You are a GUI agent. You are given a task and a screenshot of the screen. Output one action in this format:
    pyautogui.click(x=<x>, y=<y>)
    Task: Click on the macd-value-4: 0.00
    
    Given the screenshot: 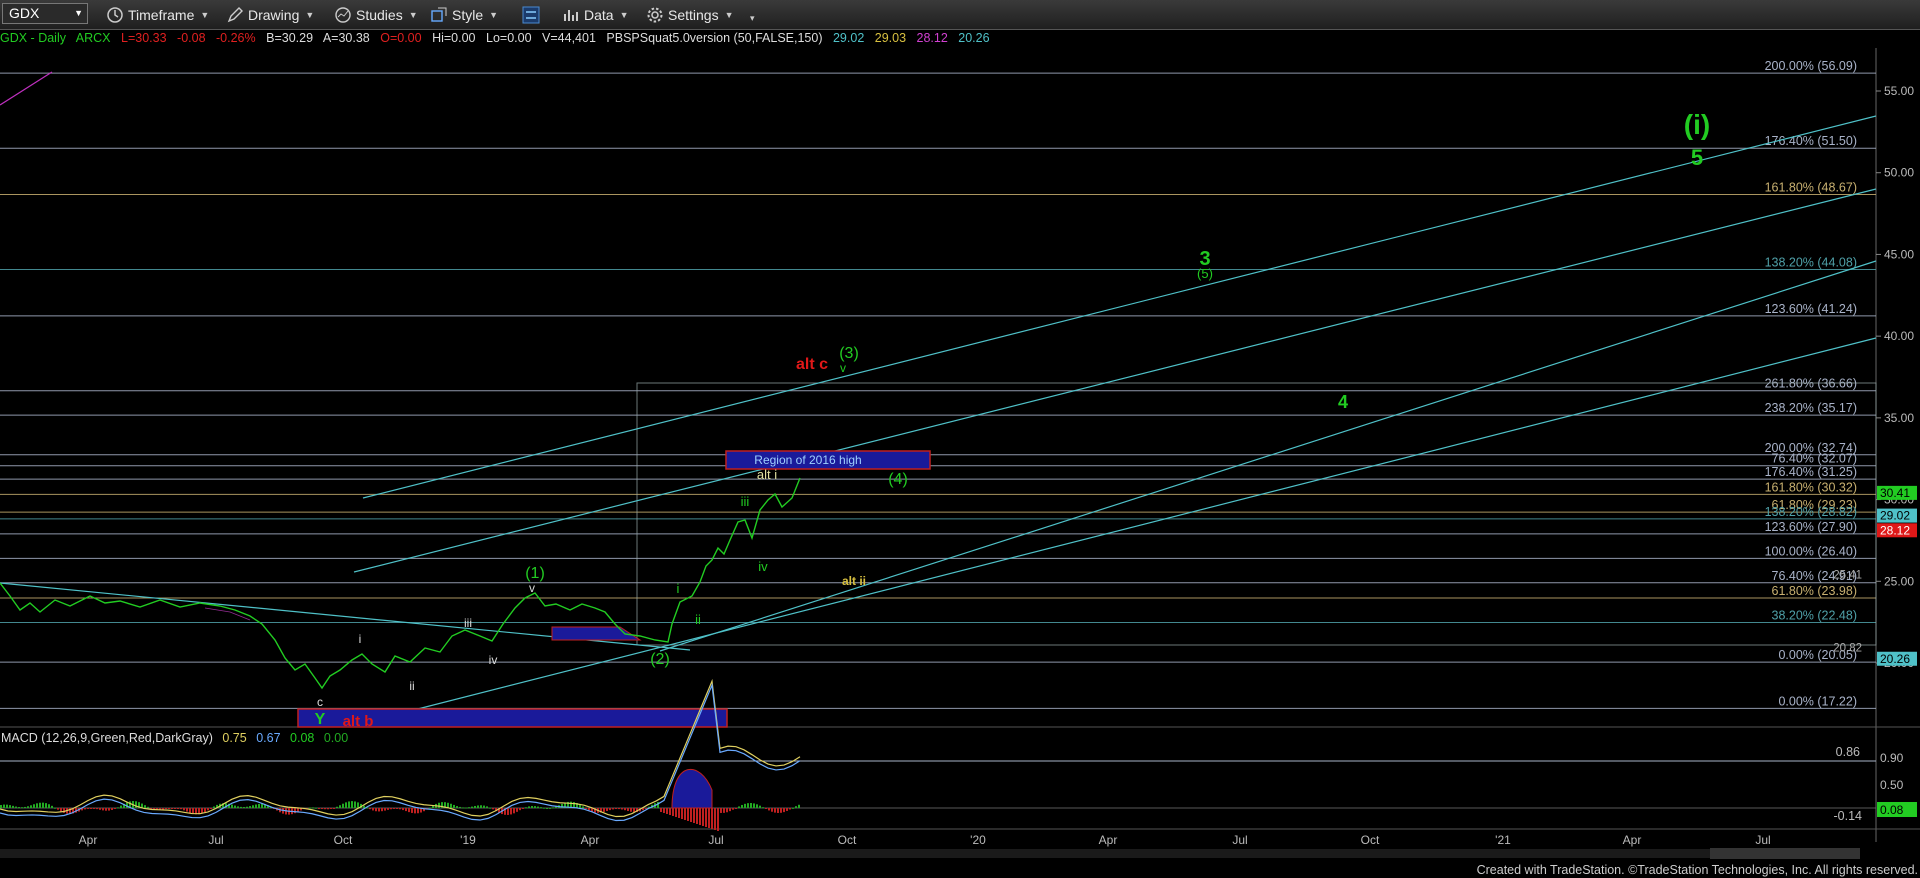 What is the action you would take?
    pyautogui.click(x=336, y=738)
    